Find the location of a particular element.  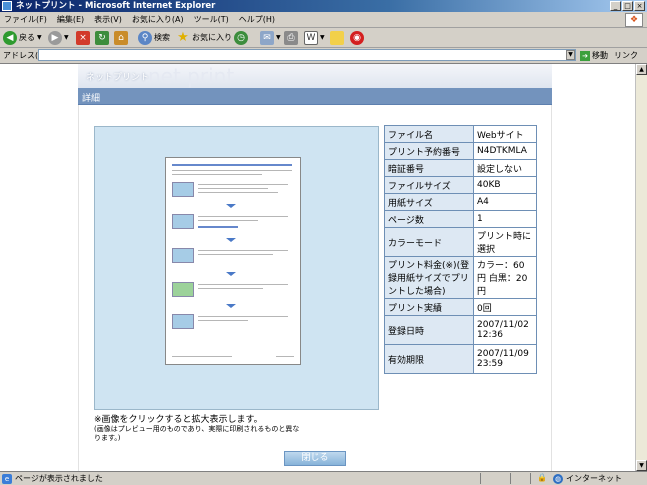

menu-file: ファイル(F) is located at coordinates (25, 19).